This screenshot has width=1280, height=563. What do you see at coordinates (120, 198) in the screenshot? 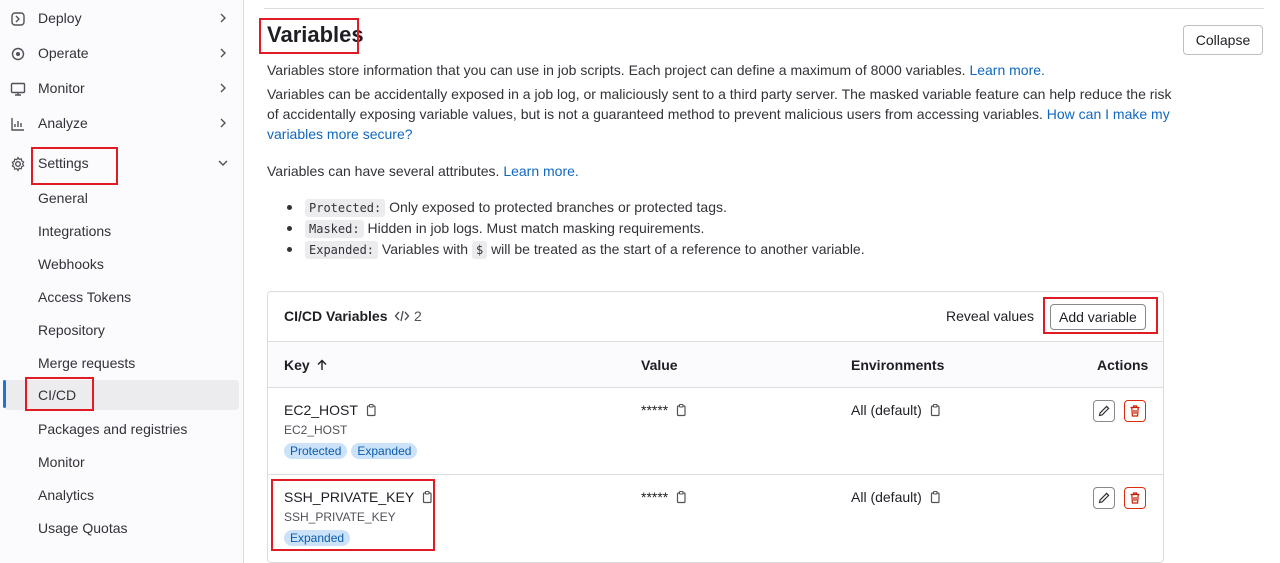
I see `sidebar-sub-general: General` at bounding box center [120, 198].